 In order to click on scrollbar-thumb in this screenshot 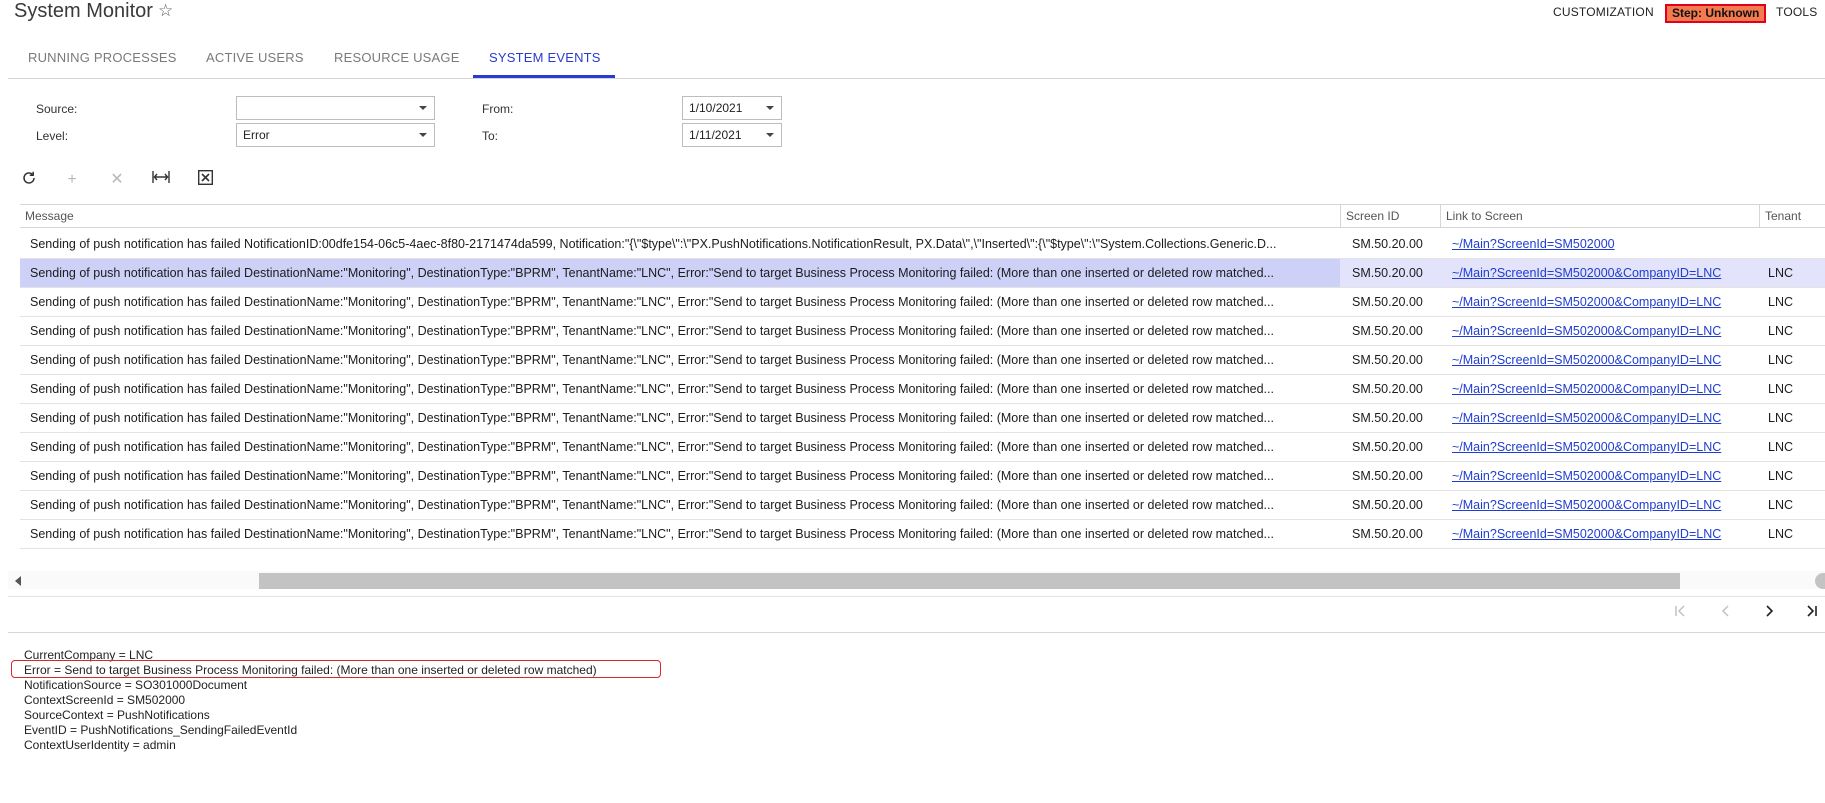, I will do `click(969, 581)`.